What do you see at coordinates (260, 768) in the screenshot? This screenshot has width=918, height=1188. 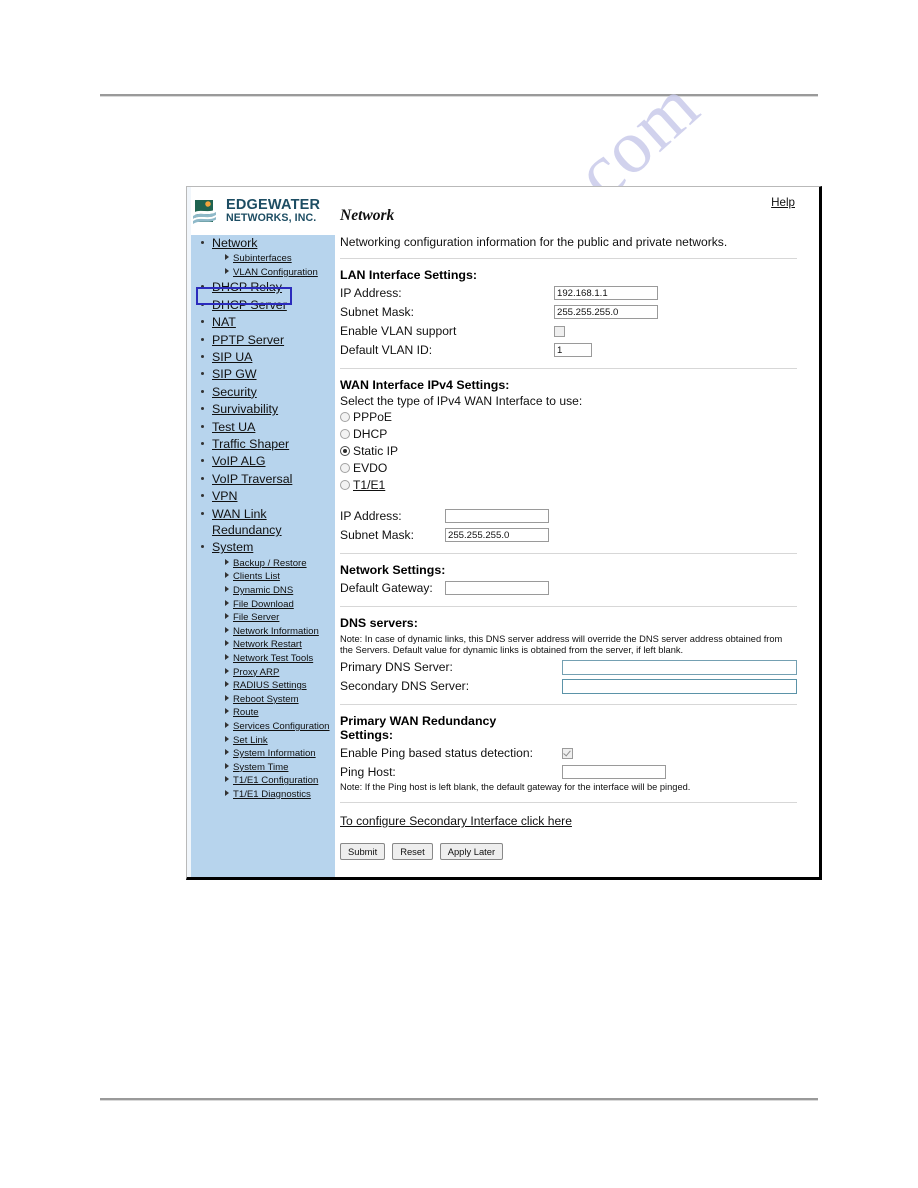 I see `sidebar-sublink-system-time: System Time` at bounding box center [260, 768].